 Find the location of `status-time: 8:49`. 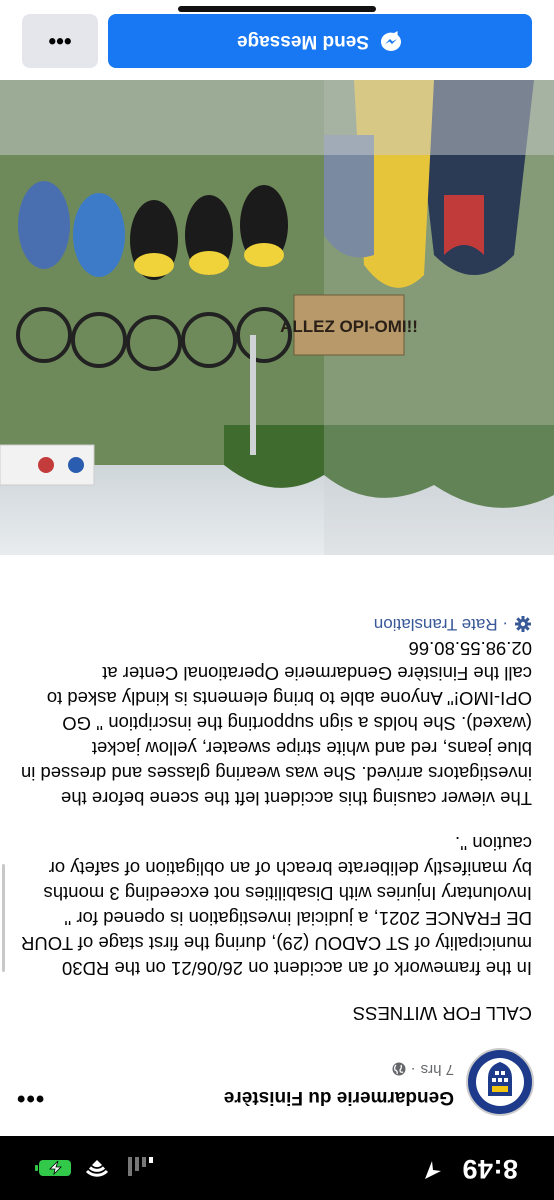

status-time: 8:49 is located at coordinates (489, 1169).